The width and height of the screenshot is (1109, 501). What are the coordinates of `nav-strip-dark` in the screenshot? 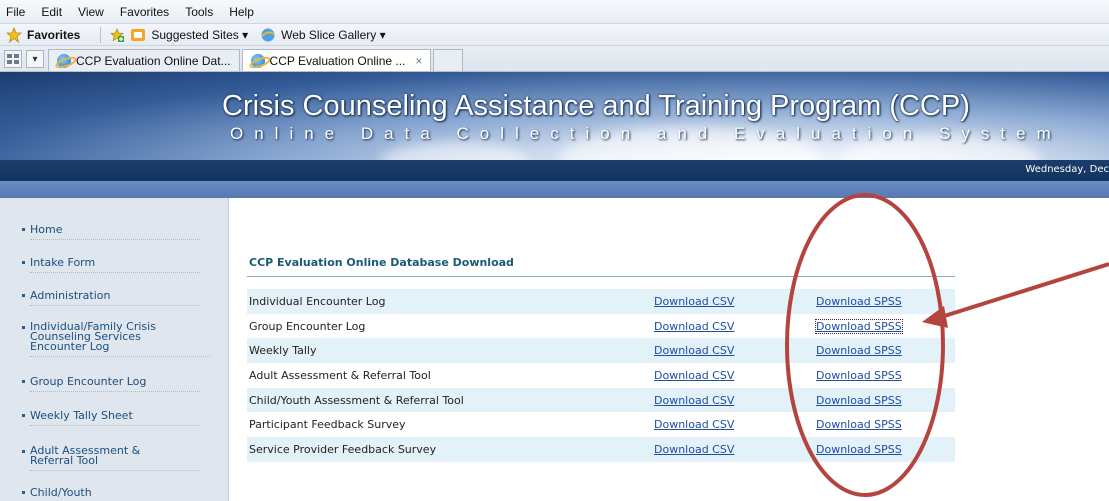 It's located at (554, 170).